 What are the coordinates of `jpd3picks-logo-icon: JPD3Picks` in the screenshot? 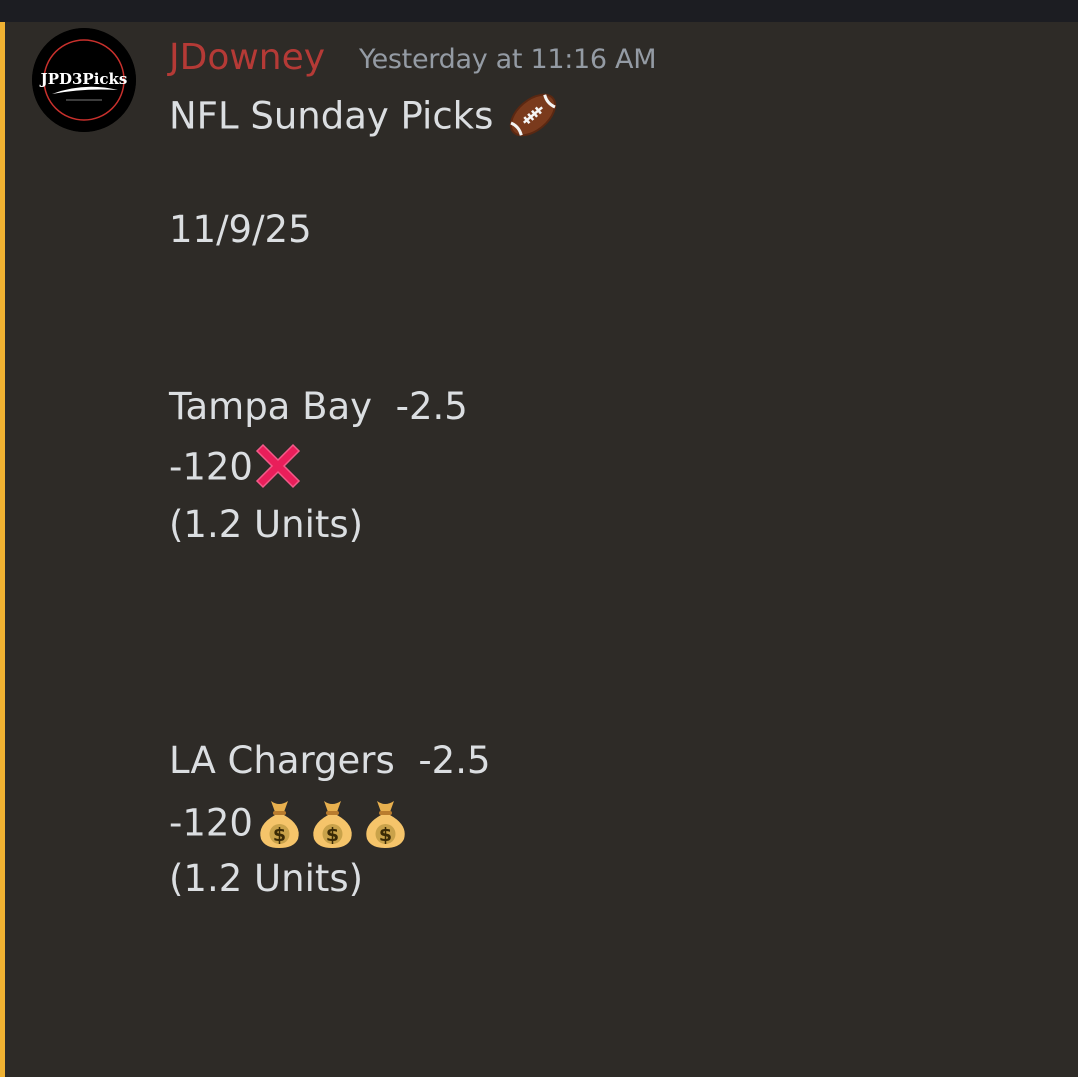 It's located at (84, 80).